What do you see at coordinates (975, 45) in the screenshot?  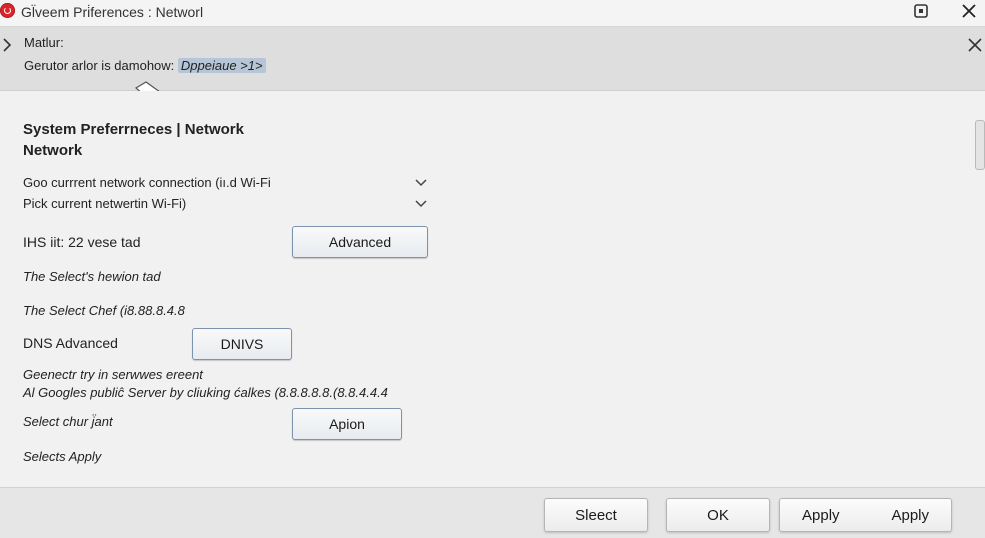 I see `banner-close-icon` at bounding box center [975, 45].